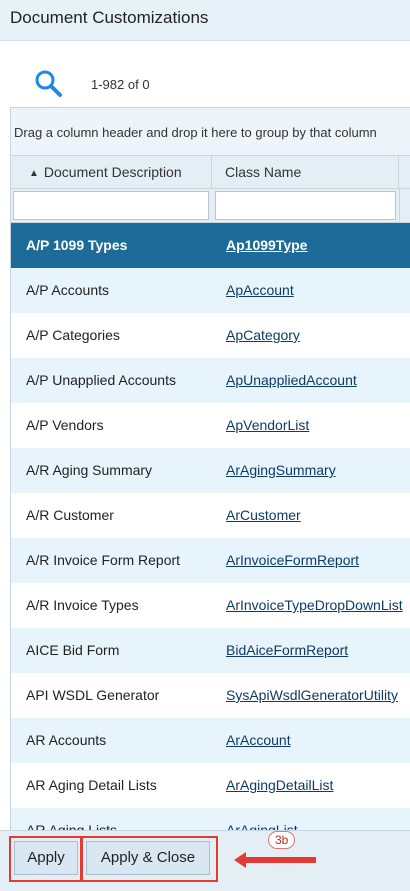 The height and width of the screenshot is (891, 410). Describe the element at coordinates (89, 470) in the screenshot. I see `document-description-cell: A/R Aging Summary` at that location.